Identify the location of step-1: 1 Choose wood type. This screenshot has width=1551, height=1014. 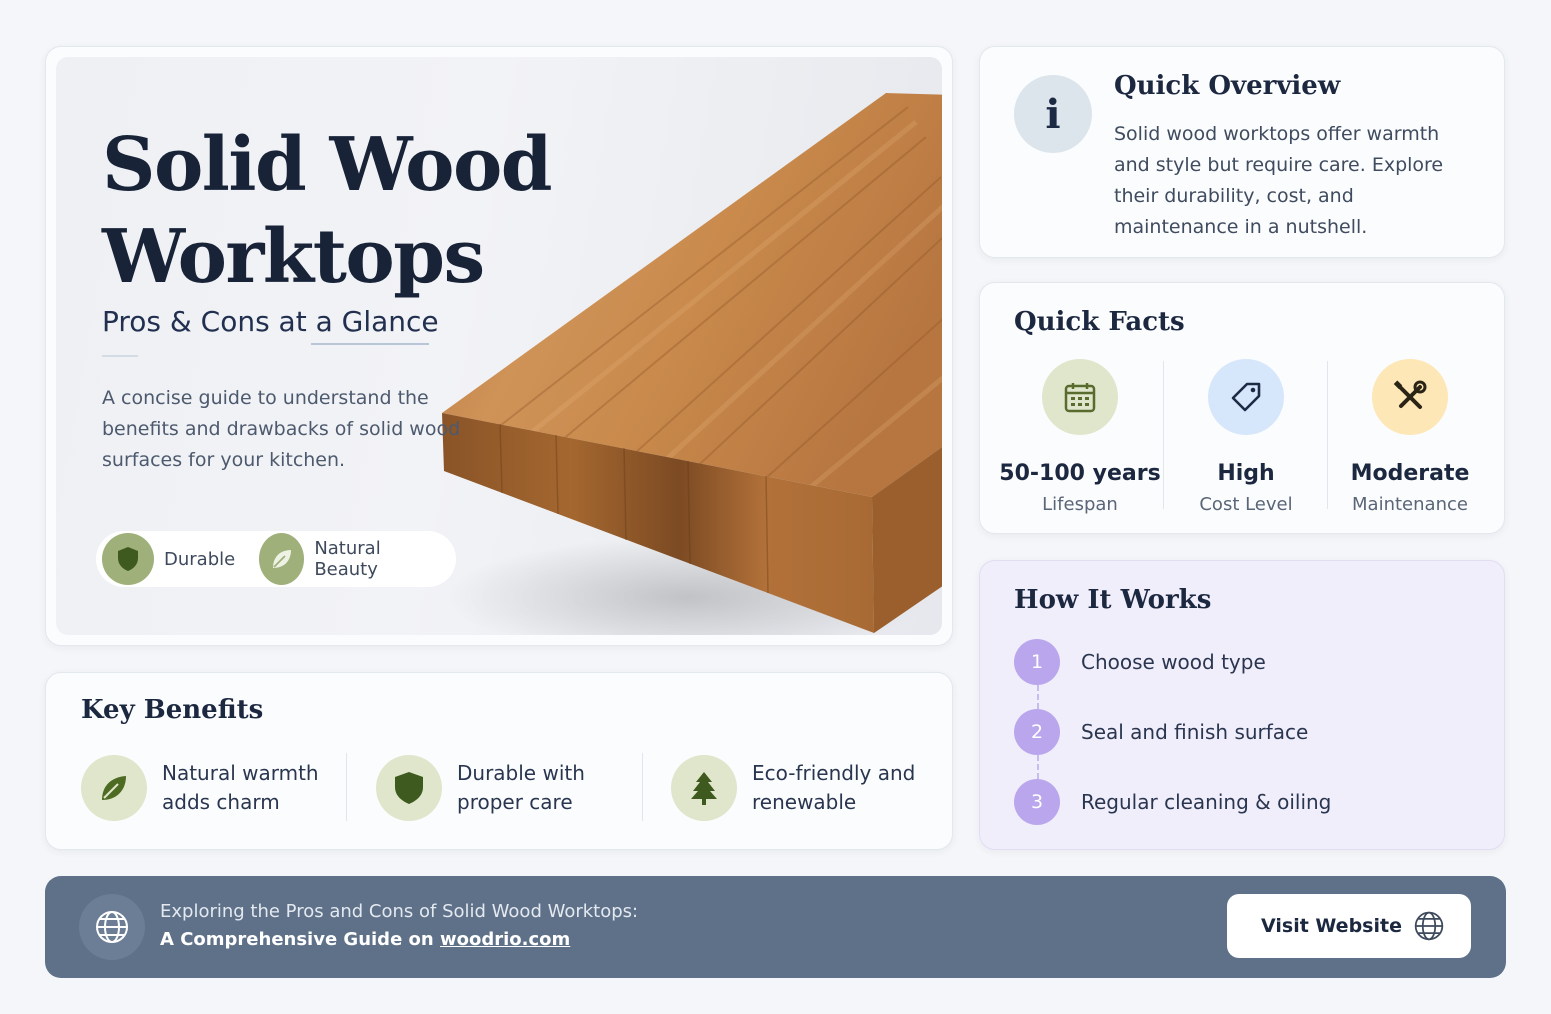
(1140, 662).